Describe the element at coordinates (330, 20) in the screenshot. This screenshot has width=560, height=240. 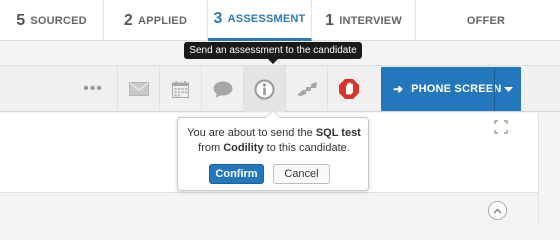
I see `stage-count: 1` at that location.